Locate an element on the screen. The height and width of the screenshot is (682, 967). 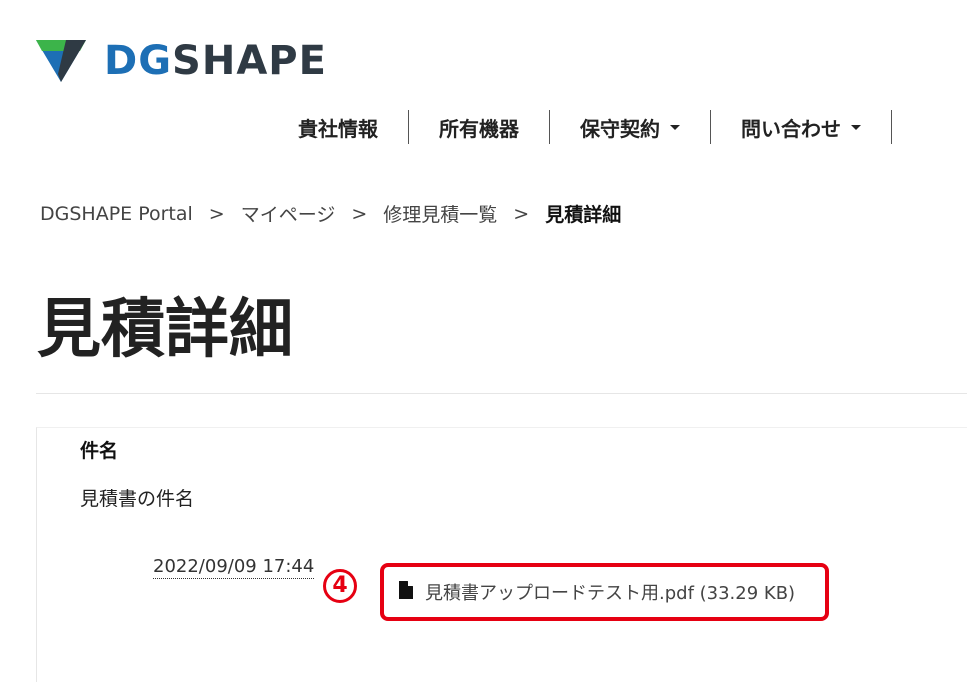
breadcrumb: DGSHAPE Portal > マイページ > 修理見積一覧 > 見積詳細 is located at coordinates (330, 213).